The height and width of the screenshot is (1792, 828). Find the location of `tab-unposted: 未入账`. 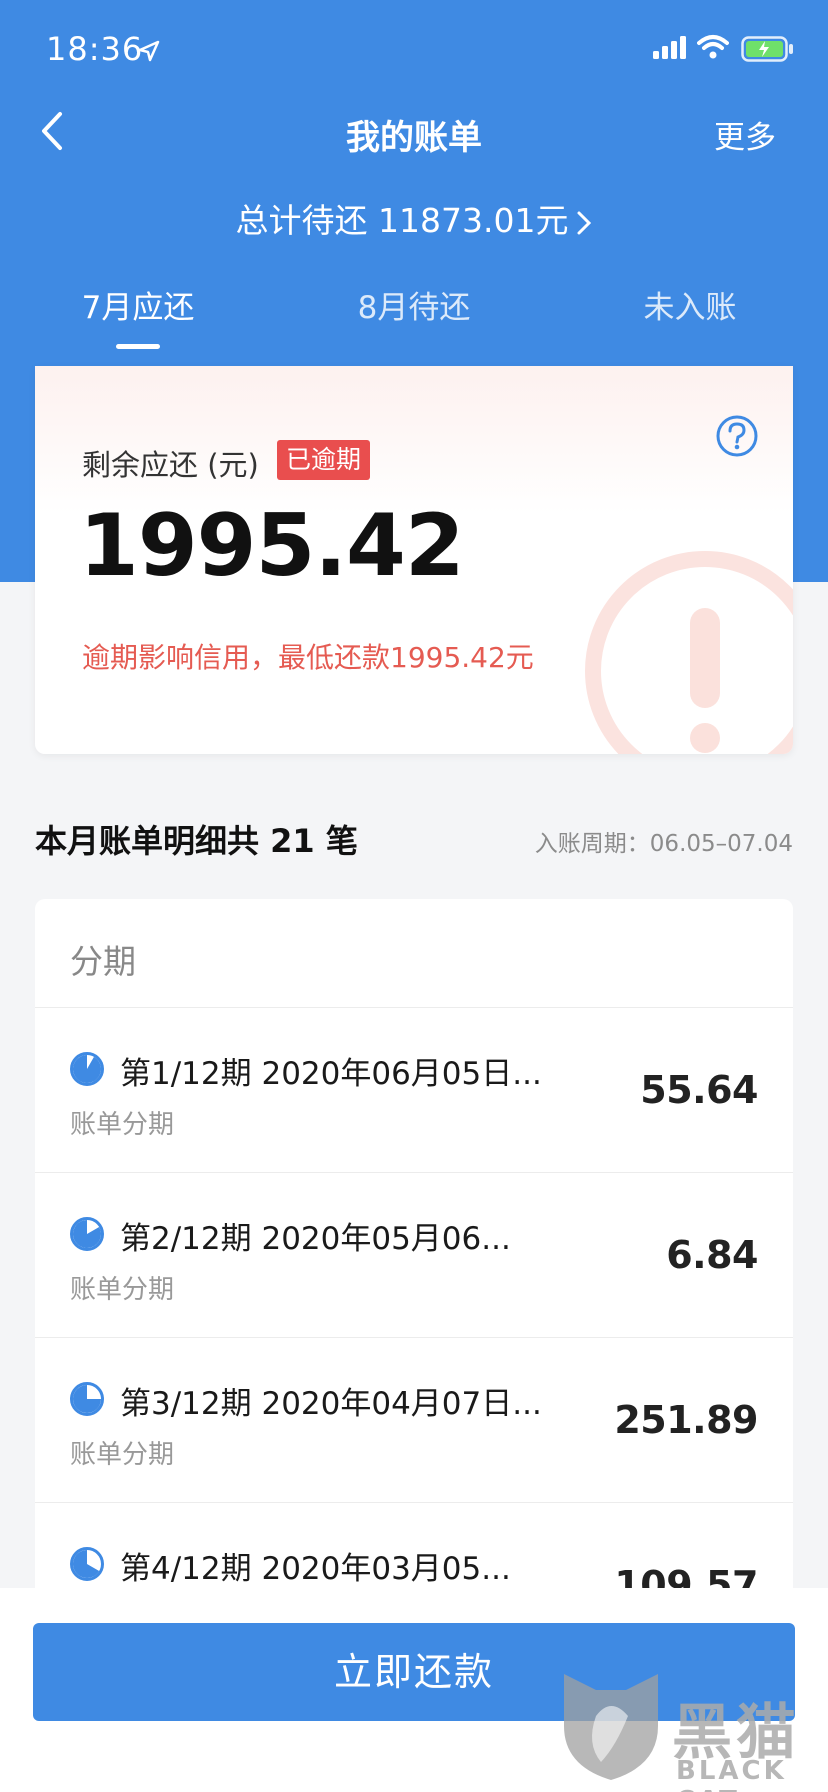

tab-unposted: 未入账 is located at coordinates (690, 304).